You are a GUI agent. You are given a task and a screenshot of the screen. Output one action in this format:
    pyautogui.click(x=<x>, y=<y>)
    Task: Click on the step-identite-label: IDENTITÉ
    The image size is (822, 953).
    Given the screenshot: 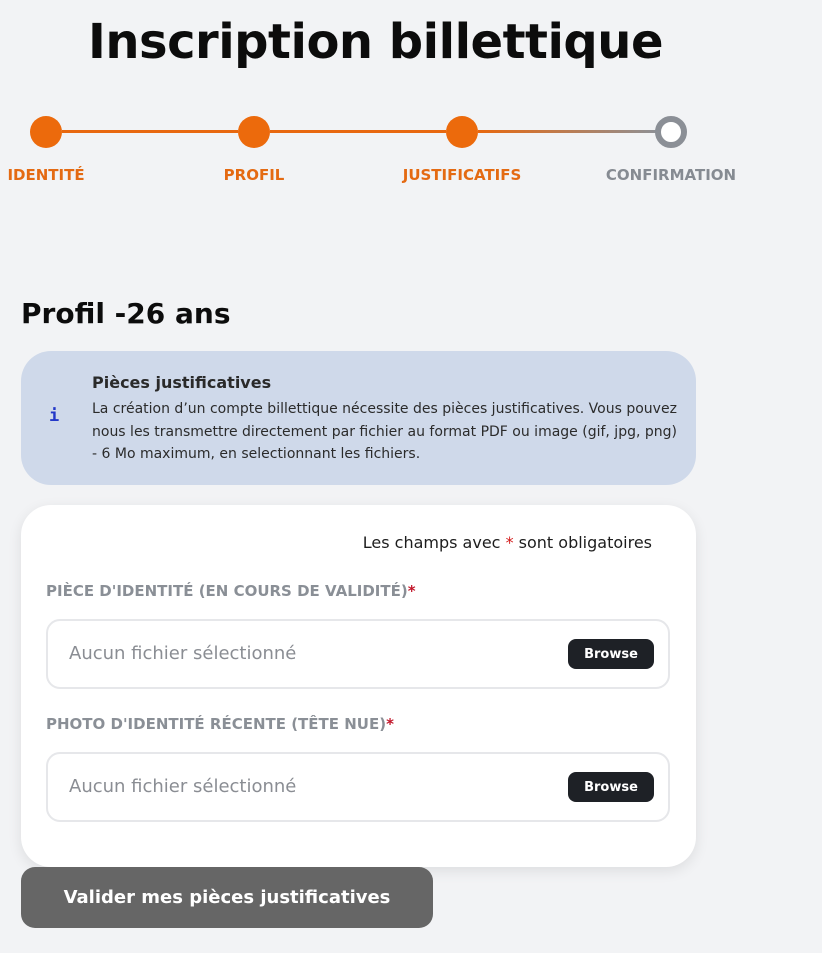 What is the action you would take?
    pyautogui.click(x=46, y=175)
    